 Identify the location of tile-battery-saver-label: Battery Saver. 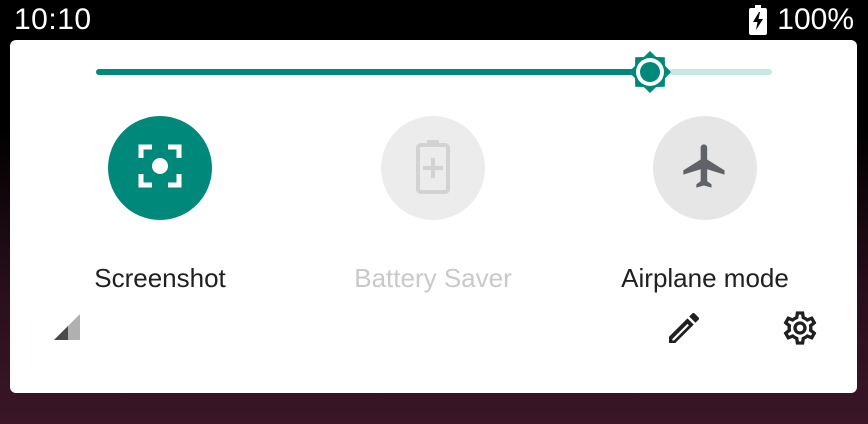
(433, 278).